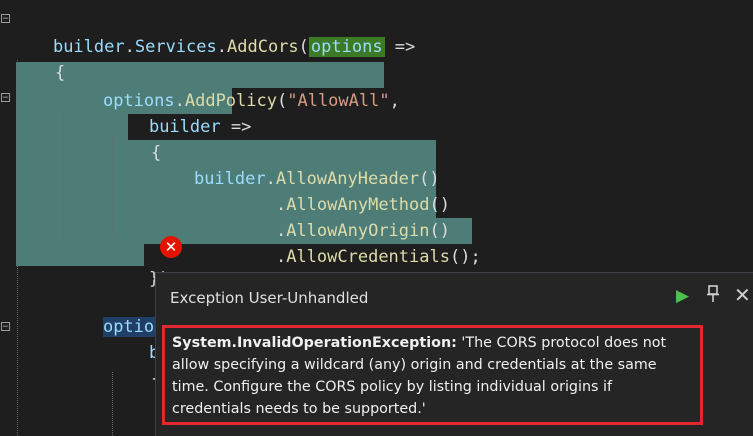  Describe the element at coordinates (314, 343) in the screenshot. I see `exception-type: System.InvalidOperationException:` at that location.